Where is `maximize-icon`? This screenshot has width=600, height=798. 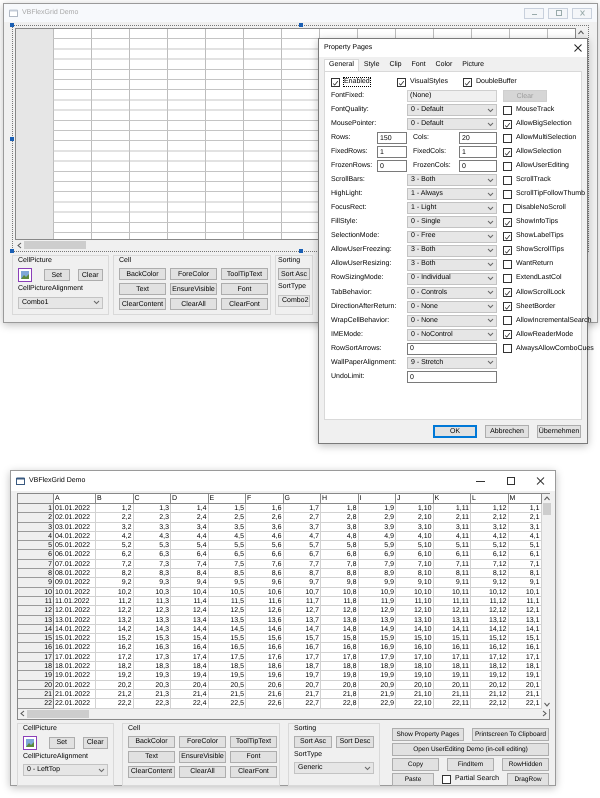 maximize-icon is located at coordinates (511, 481).